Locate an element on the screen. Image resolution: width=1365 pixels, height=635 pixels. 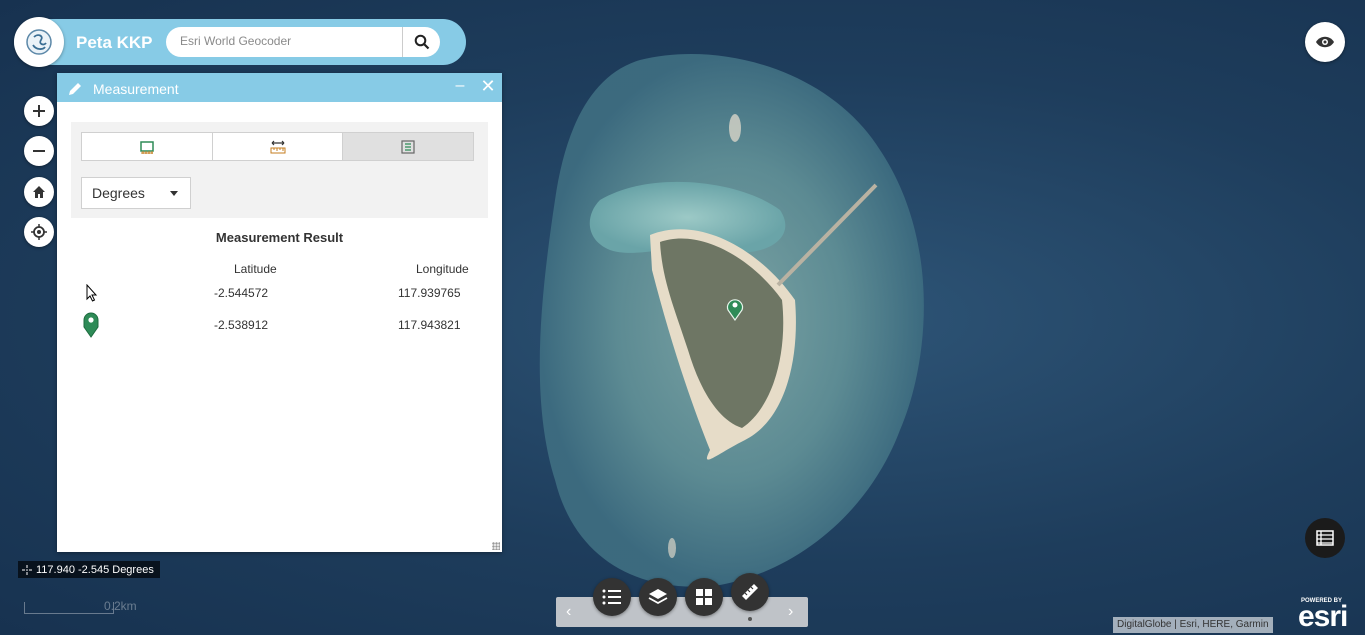
ruler-icon is located at coordinates (750, 592).